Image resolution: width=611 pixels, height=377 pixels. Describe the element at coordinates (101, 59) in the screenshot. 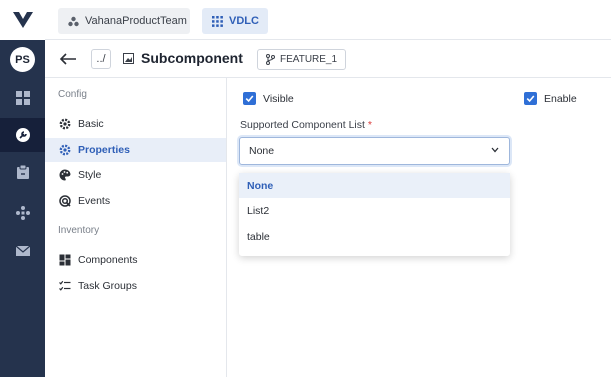

I see `breadcrumb: ../` at that location.